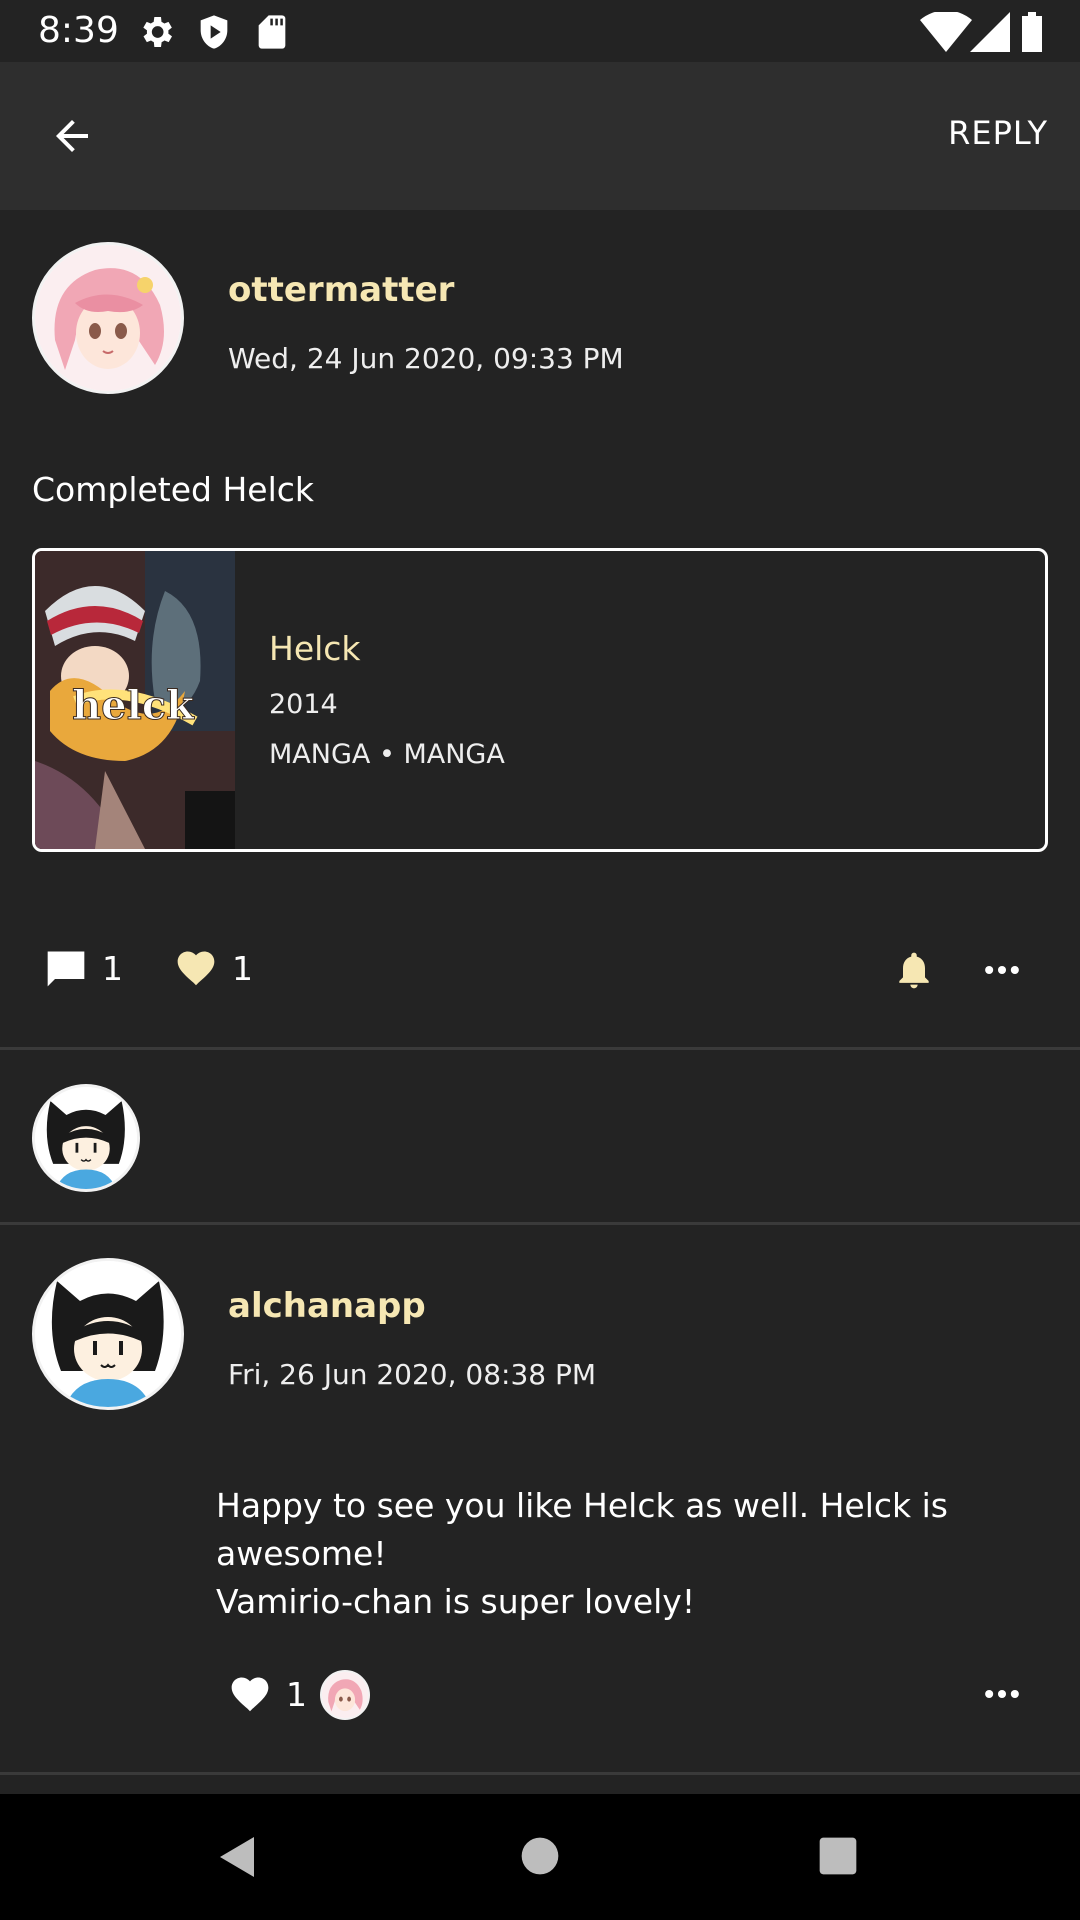 Image resolution: width=1080 pixels, height=1920 pixels. What do you see at coordinates (303, 704) in the screenshot?
I see `media-year: 2014` at bounding box center [303, 704].